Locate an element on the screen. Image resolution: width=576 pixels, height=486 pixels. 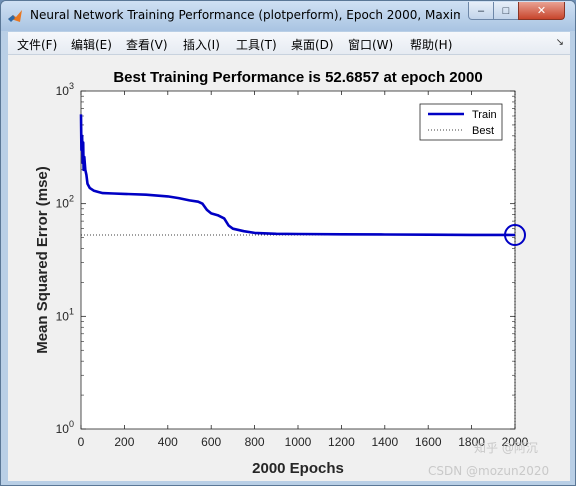
legend-train-label: Train is located at coordinates (484, 115).